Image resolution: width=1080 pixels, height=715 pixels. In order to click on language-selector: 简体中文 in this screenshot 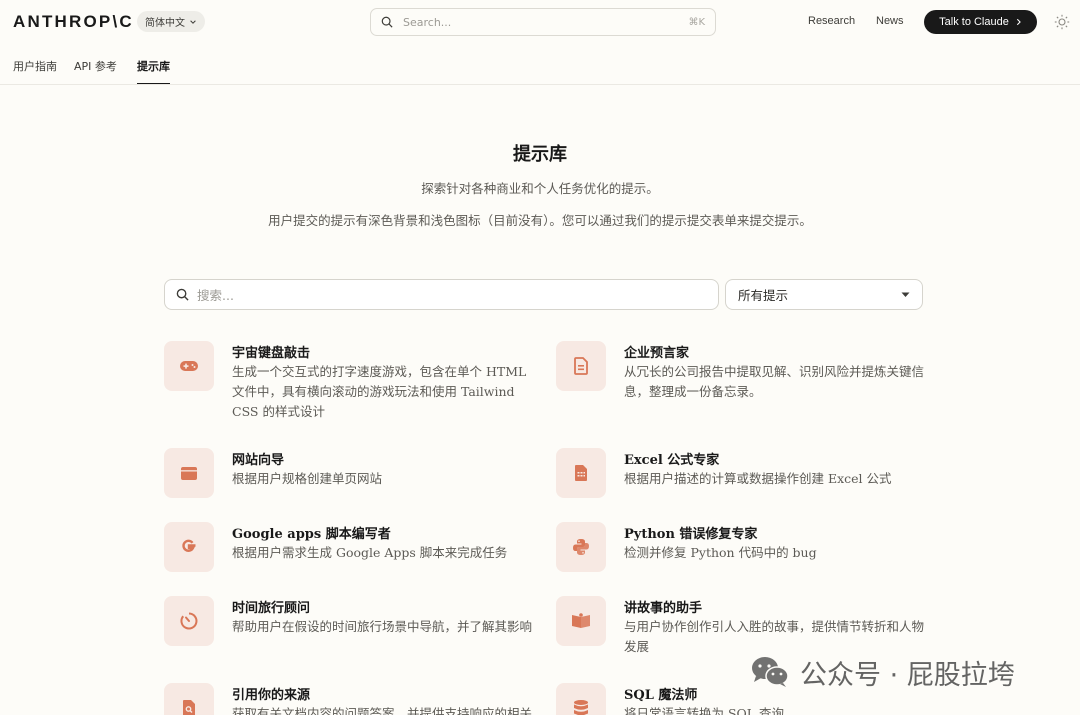, I will do `click(171, 21)`.